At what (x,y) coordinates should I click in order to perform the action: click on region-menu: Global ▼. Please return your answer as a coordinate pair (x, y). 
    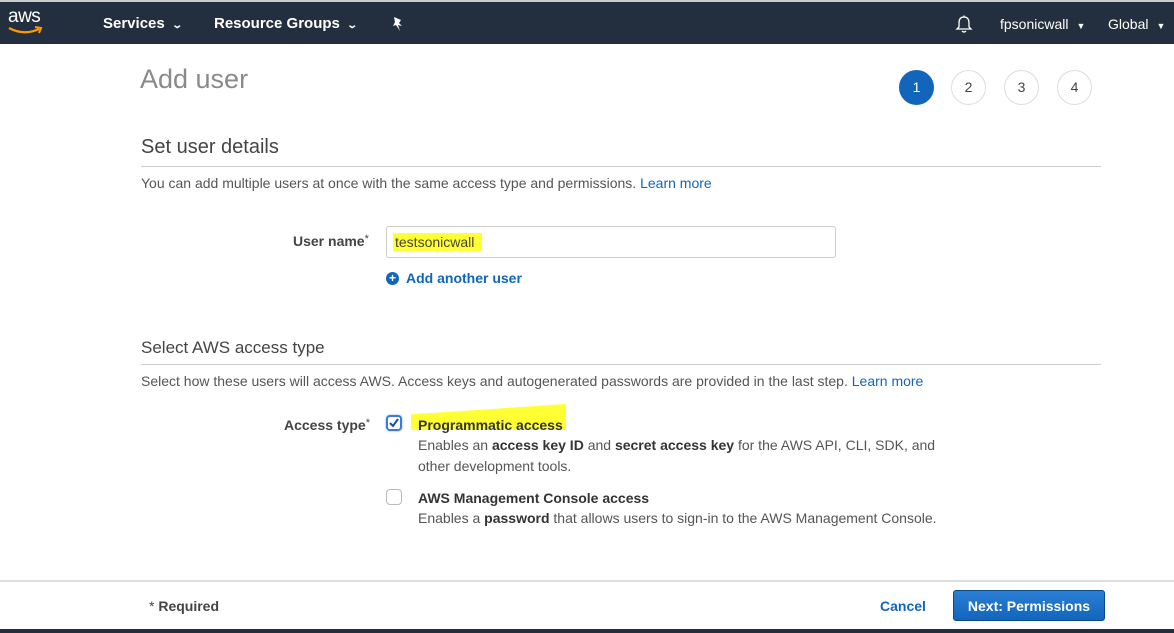
    Looking at the image, I should click on (1136, 24).